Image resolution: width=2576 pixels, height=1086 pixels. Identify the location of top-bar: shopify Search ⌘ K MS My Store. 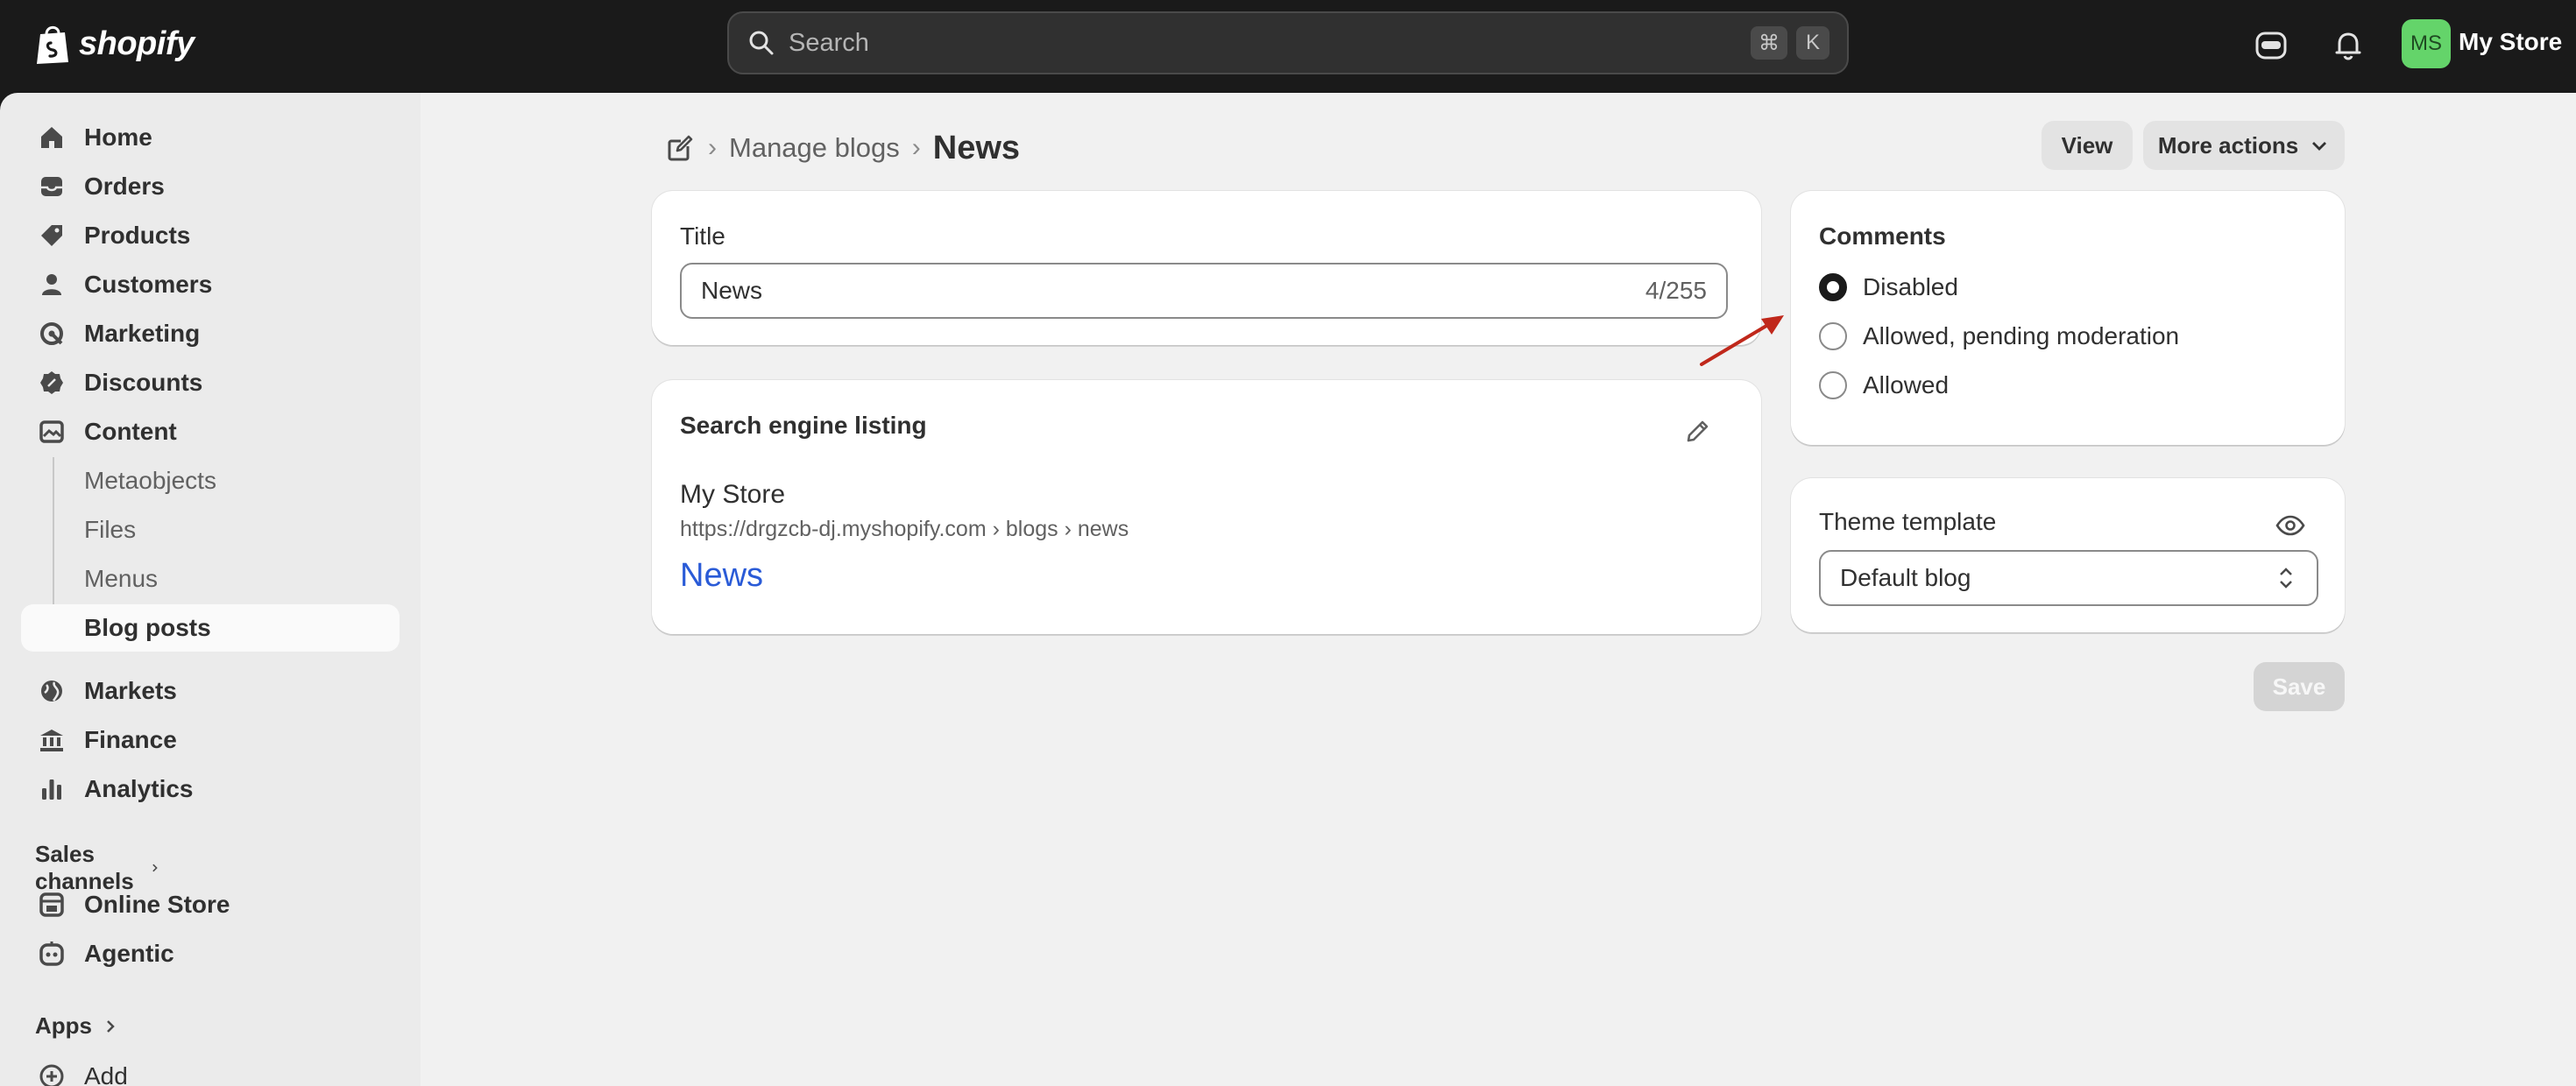
(1288, 46).